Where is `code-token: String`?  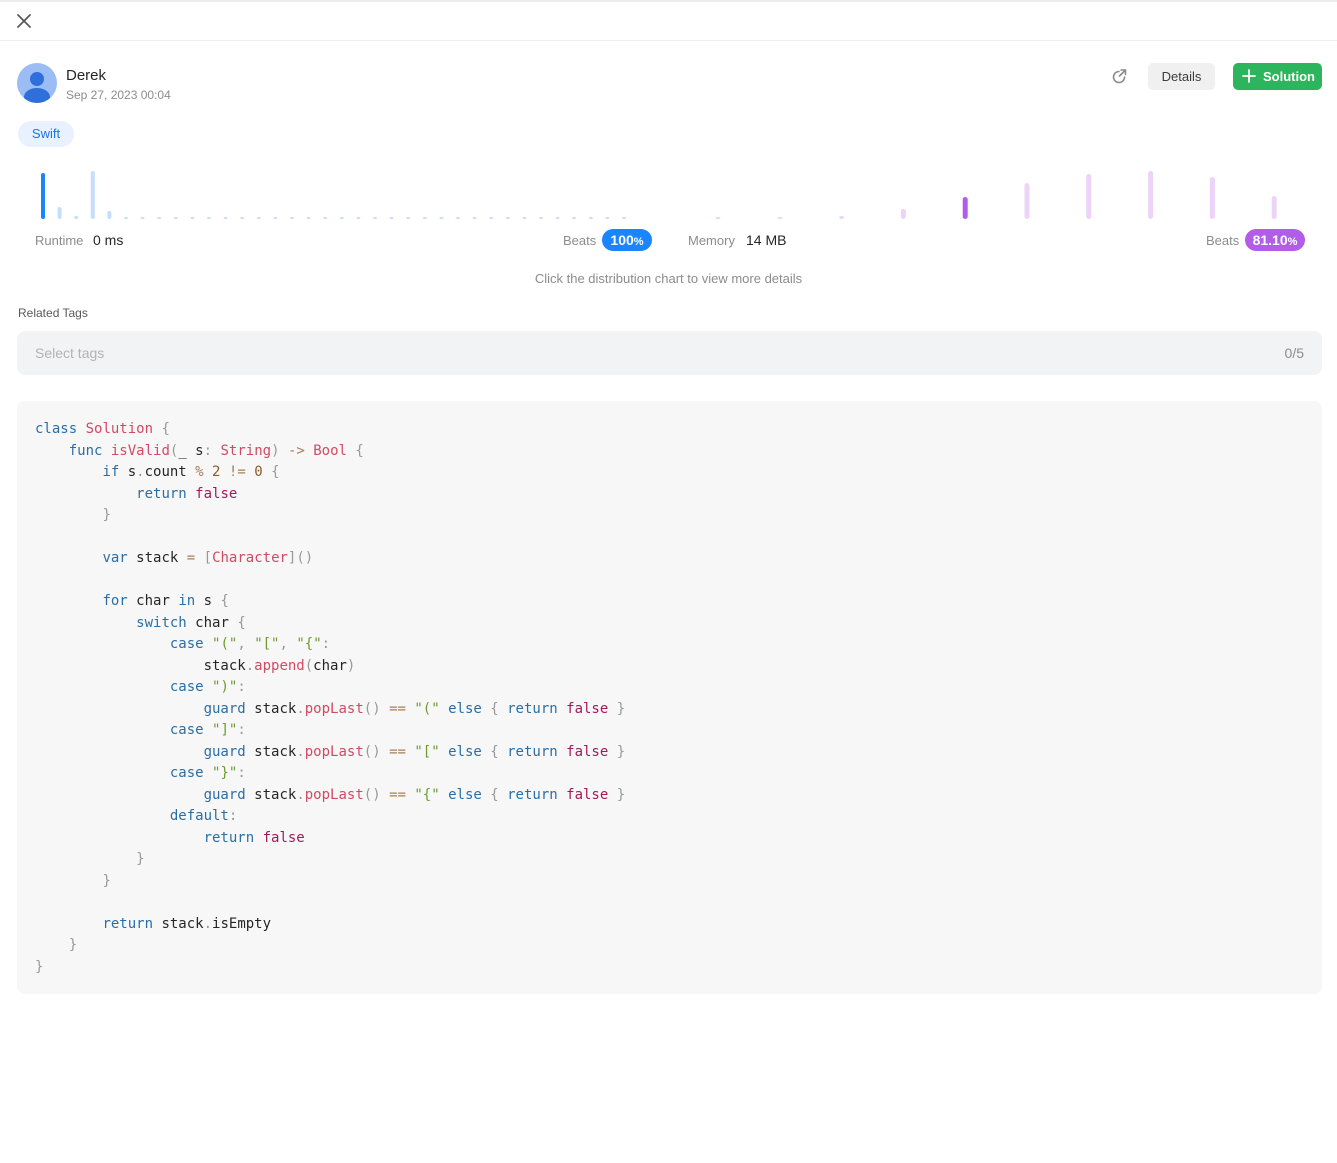
code-token: String is located at coordinates (246, 450).